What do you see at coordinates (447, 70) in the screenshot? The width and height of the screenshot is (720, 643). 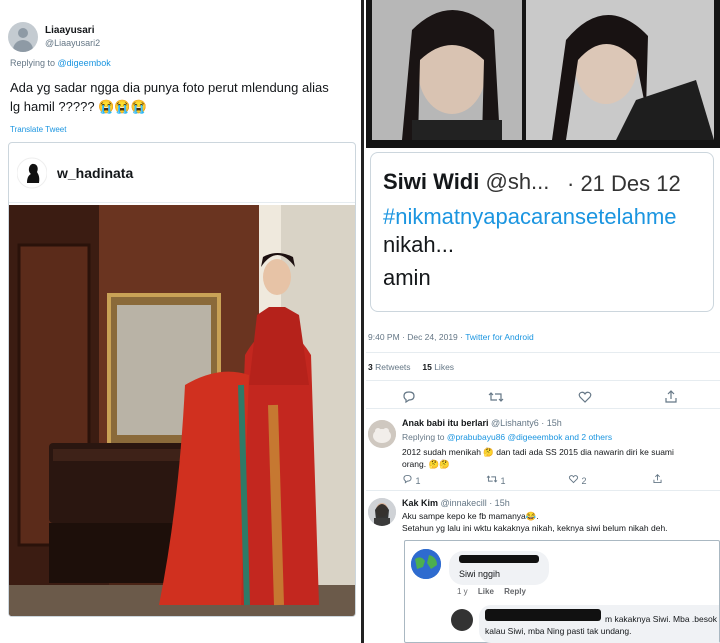 I see `selfie-photo-left` at bounding box center [447, 70].